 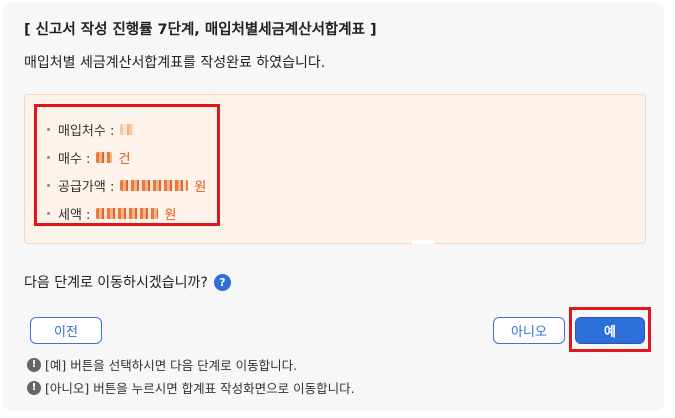 I want to click on note-yes: ! [예] 버튼을 선택하시면 다음 단계로 이동합니다., so click(x=162, y=364).